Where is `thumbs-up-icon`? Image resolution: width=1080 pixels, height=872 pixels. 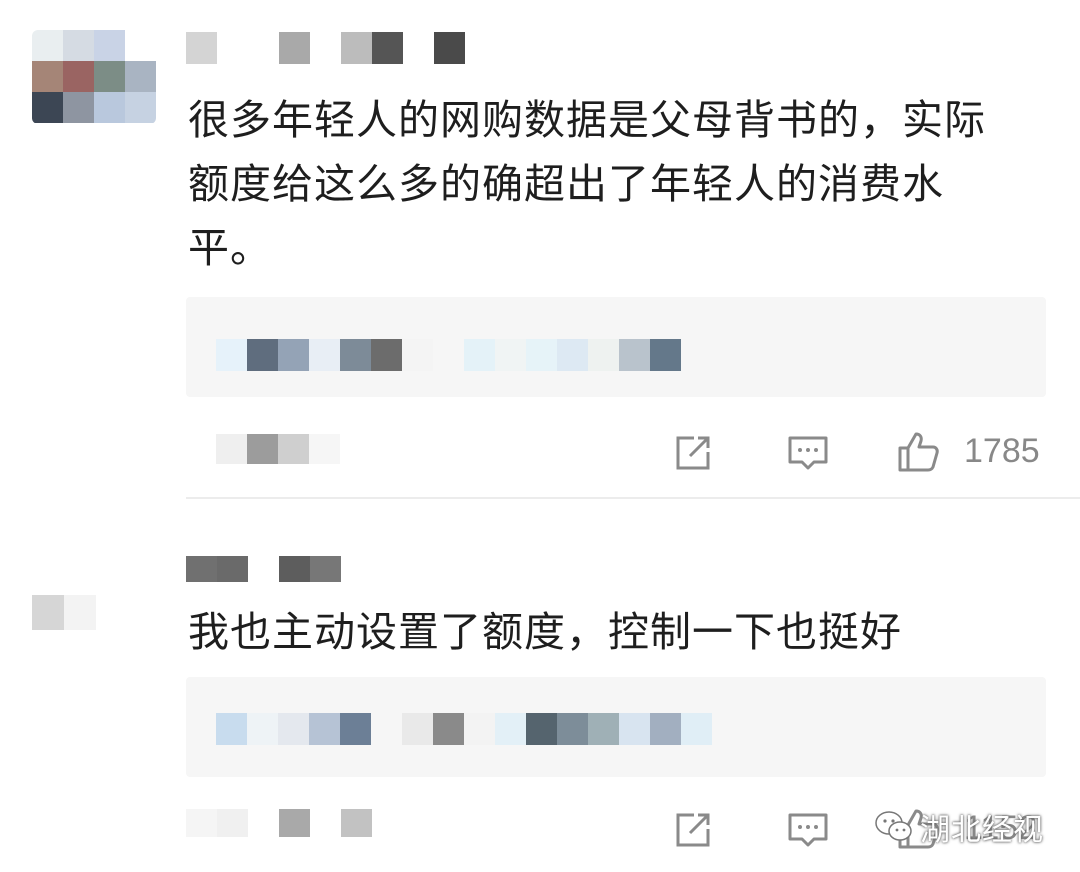 thumbs-up-icon is located at coordinates (918, 452).